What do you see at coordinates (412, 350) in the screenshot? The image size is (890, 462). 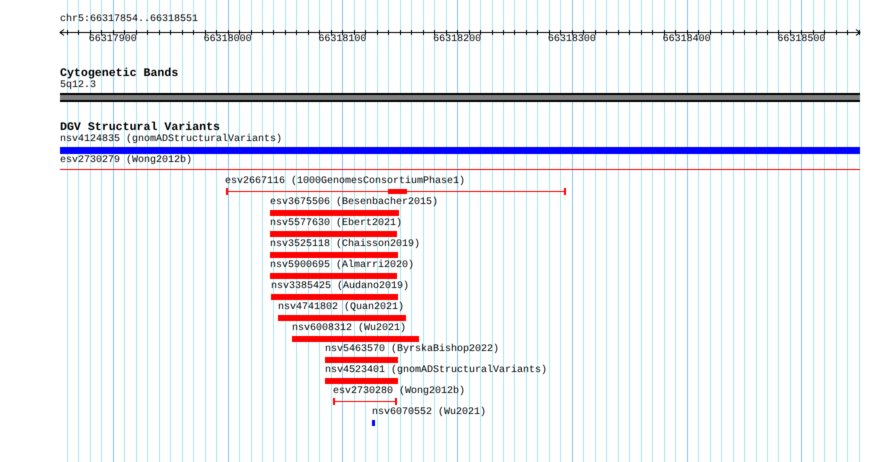 I see `feature-label: nsv5463570 (ByrskaBishop2022)` at bounding box center [412, 350].